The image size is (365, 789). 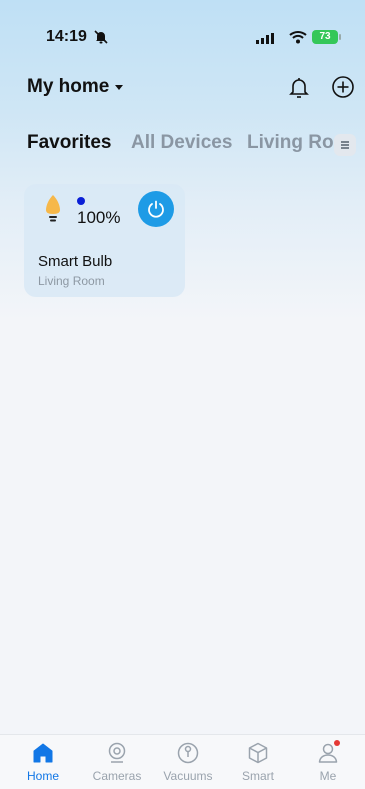 What do you see at coordinates (296, 143) in the screenshot?
I see `tab-living-room: Living Room` at bounding box center [296, 143].